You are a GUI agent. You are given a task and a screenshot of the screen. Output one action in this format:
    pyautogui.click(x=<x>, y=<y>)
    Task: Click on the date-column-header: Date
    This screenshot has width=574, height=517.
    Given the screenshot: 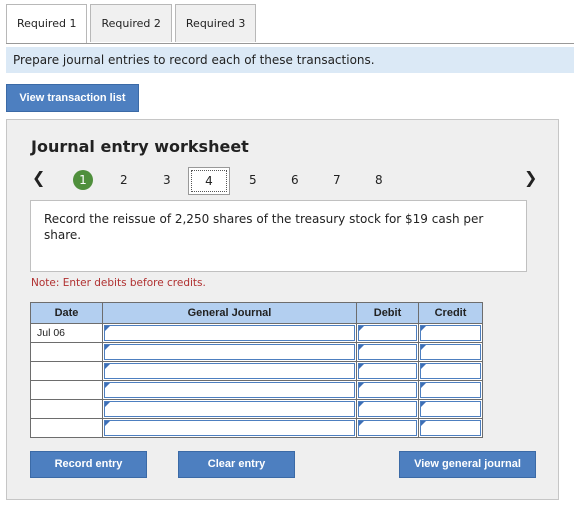 What is the action you would take?
    pyautogui.click(x=66, y=313)
    